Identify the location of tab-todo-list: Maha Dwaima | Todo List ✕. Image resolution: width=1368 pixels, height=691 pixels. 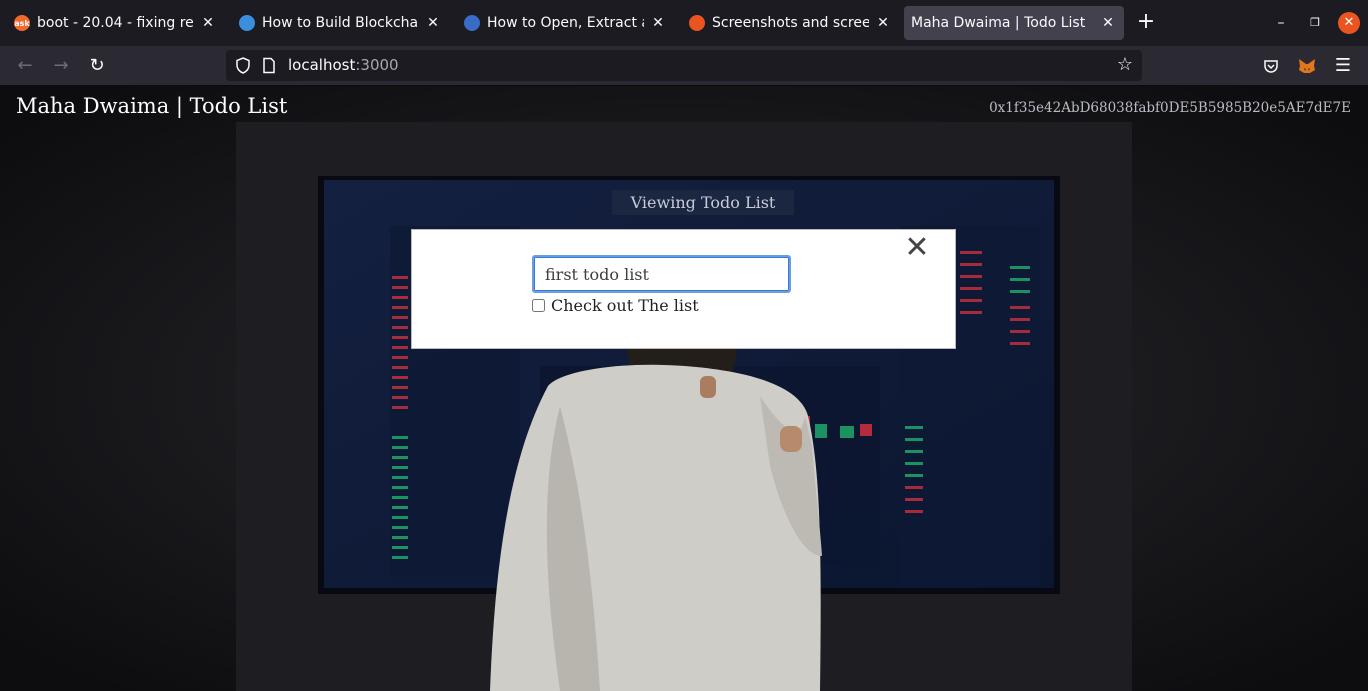
(1014, 23).